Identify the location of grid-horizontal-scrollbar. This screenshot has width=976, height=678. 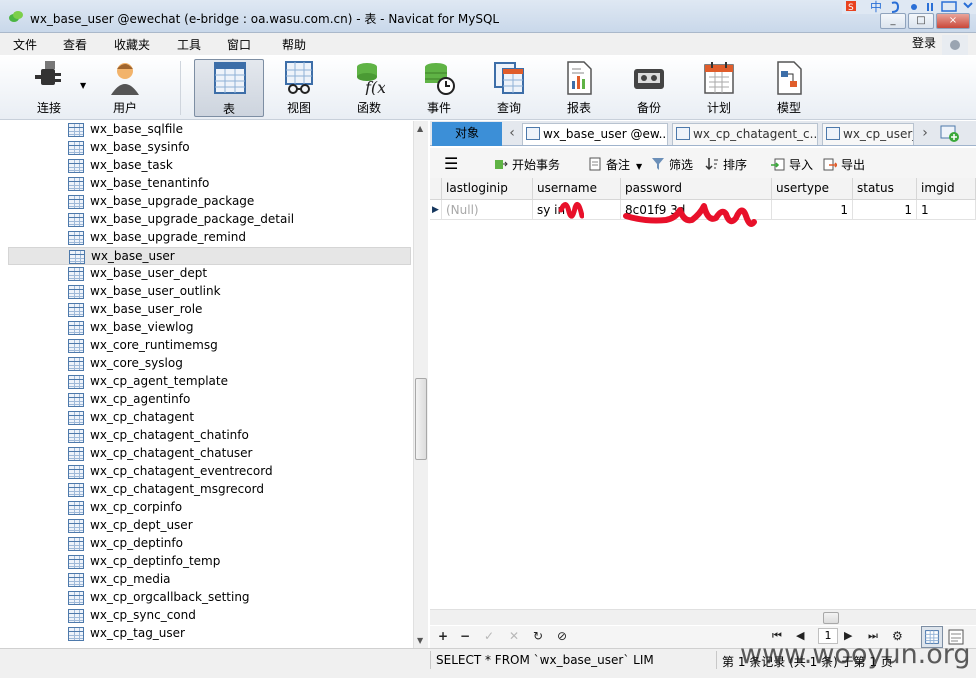
(703, 617).